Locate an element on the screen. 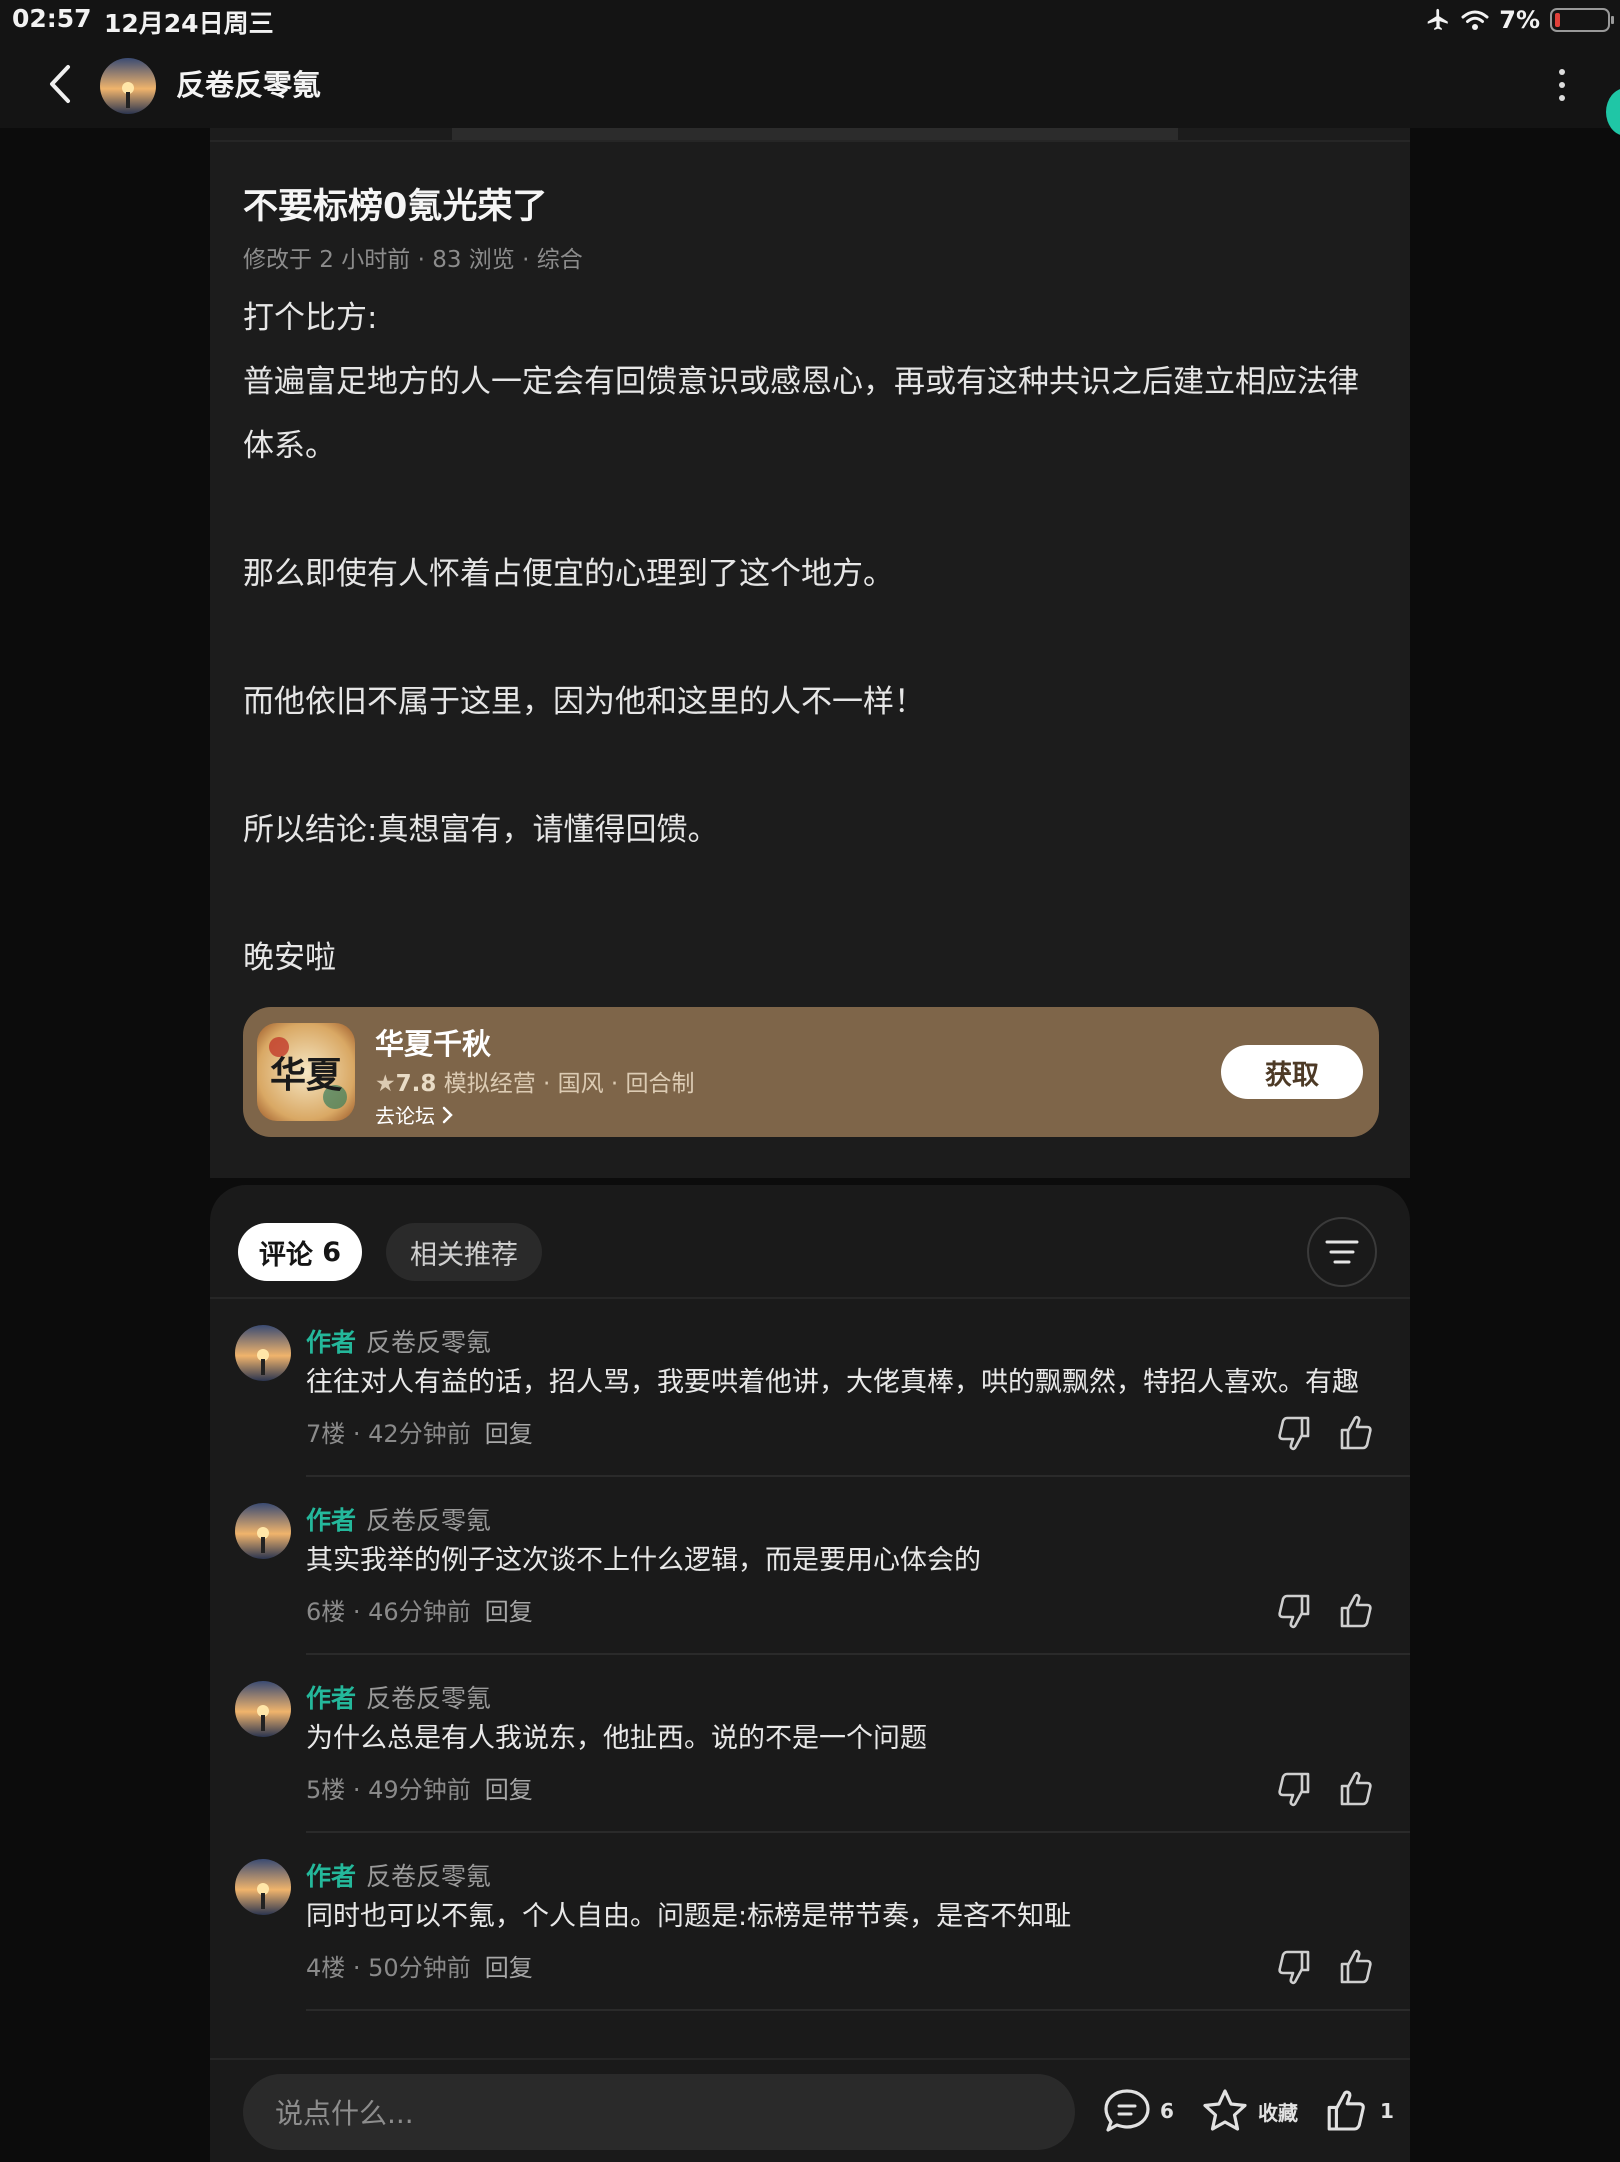 The width and height of the screenshot is (1620, 2162). comment-floor-time: 7楼 · 42分钟前 is located at coordinates (388, 1434).